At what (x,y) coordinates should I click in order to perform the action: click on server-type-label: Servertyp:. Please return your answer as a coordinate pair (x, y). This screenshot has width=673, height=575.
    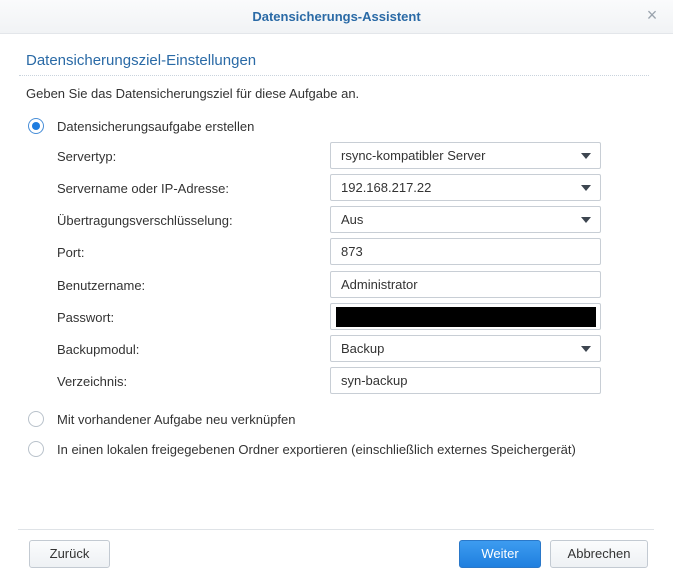
    Looking at the image, I should click on (87, 156).